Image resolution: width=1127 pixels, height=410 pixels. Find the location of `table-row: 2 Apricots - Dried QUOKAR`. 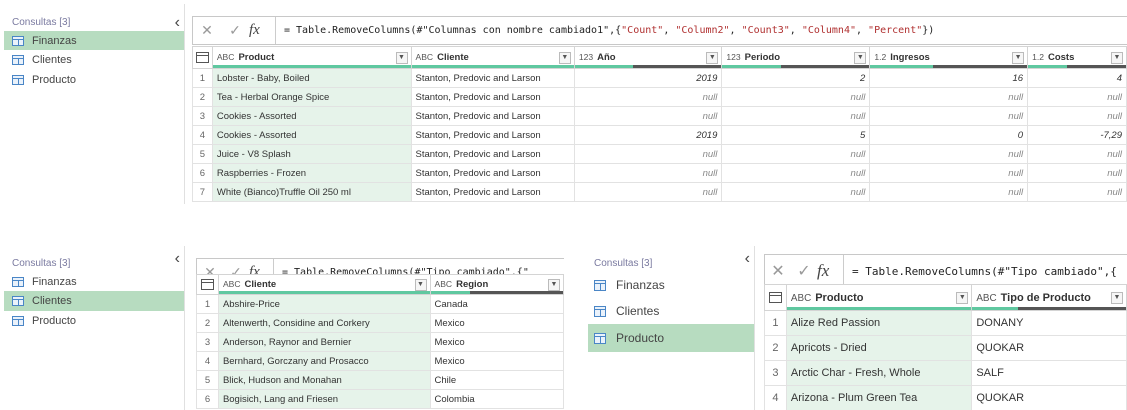

table-row: 2 Apricots - Dried QUOKAR is located at coordinates (945, 348).